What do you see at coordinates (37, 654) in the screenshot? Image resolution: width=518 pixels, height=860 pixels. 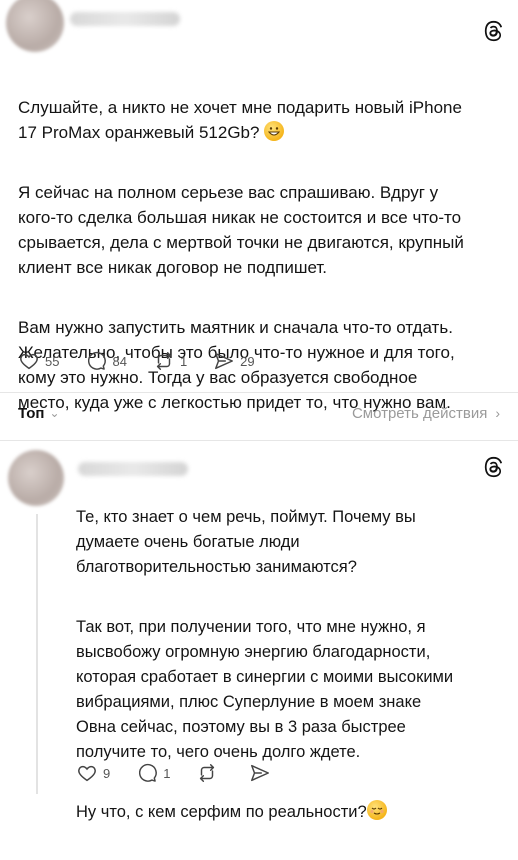 I see `reply-thread-line` at bounding box center [37, 654].